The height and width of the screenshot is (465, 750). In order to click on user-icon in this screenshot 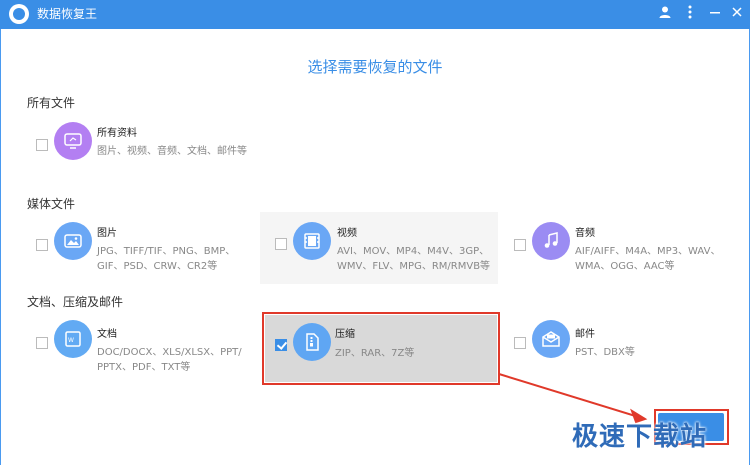, I will do `click(665, 14)`.